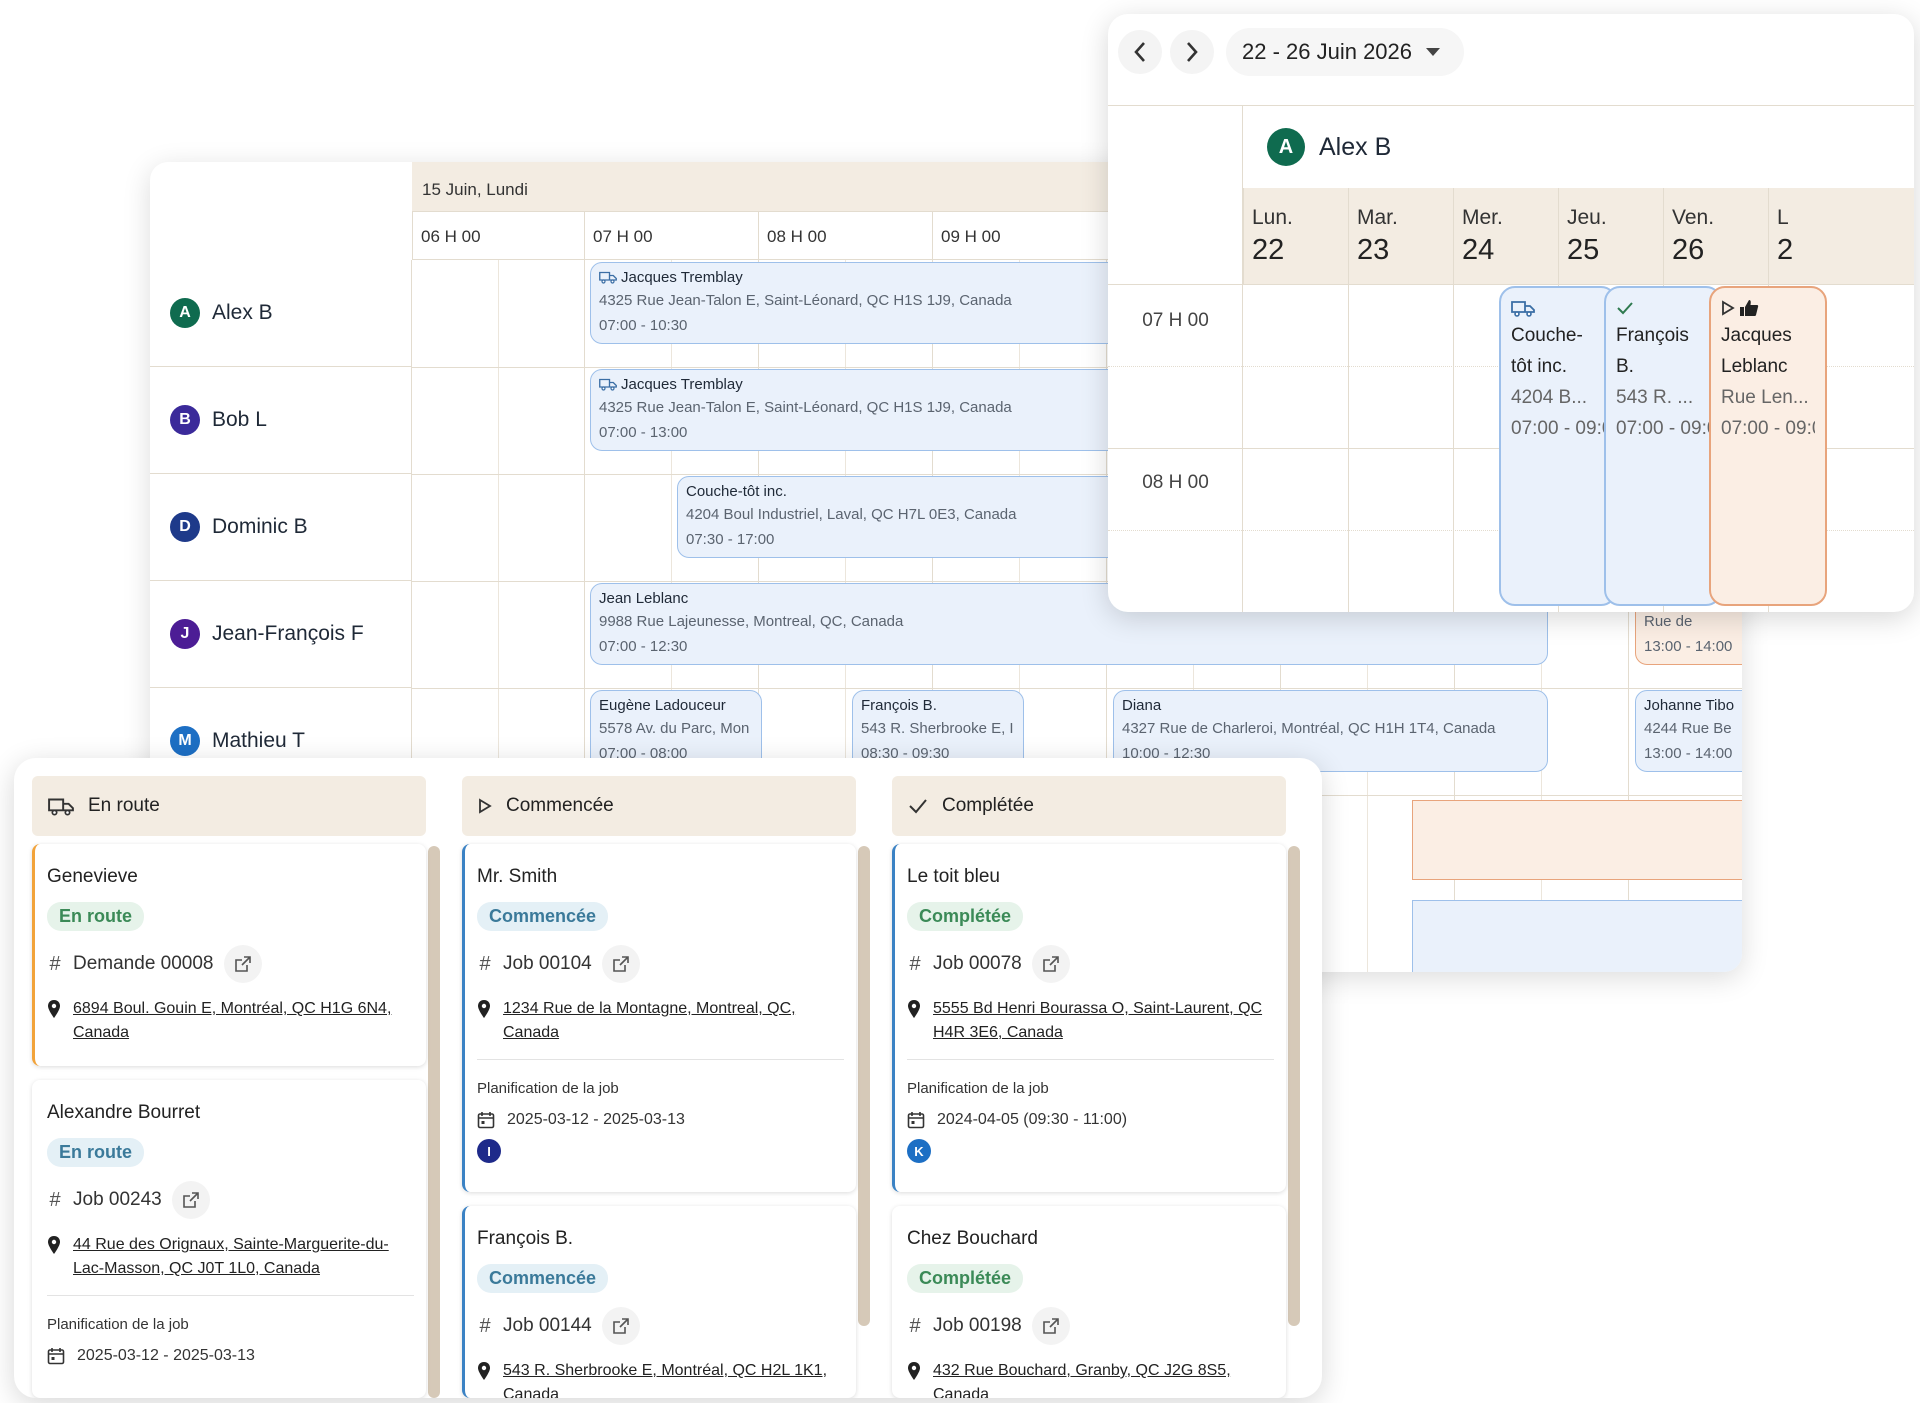 The width and height of the screenshot is (1920, 1403). What do you see at coordinates (1327, 51) in the screenshot?
I see `date-range-label: 22 - 26 Juin 2026` at bounding box center [1327, 51].